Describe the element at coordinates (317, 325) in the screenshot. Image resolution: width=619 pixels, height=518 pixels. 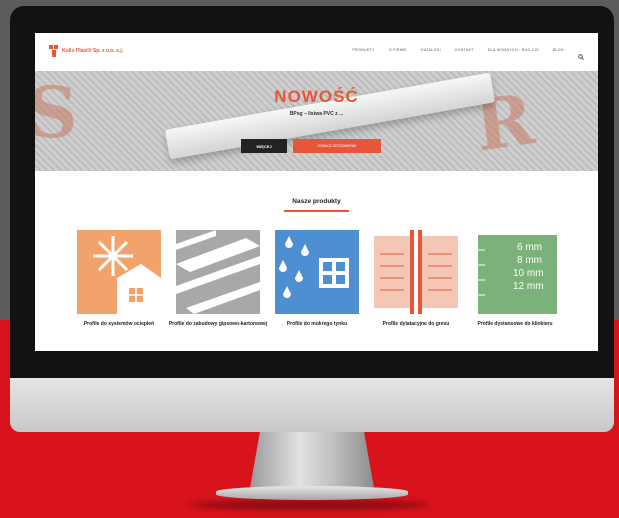
I see `product-label-mokry-tynk: Profile do mokrego tynku` at that location.